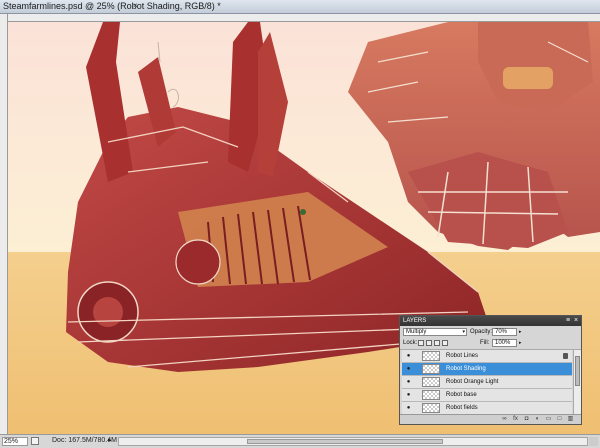  What do you see at coordinates (415, 321) in the screenshot?
I see `layers-panel-title: LAYERS` at bounding box center [415, 321].